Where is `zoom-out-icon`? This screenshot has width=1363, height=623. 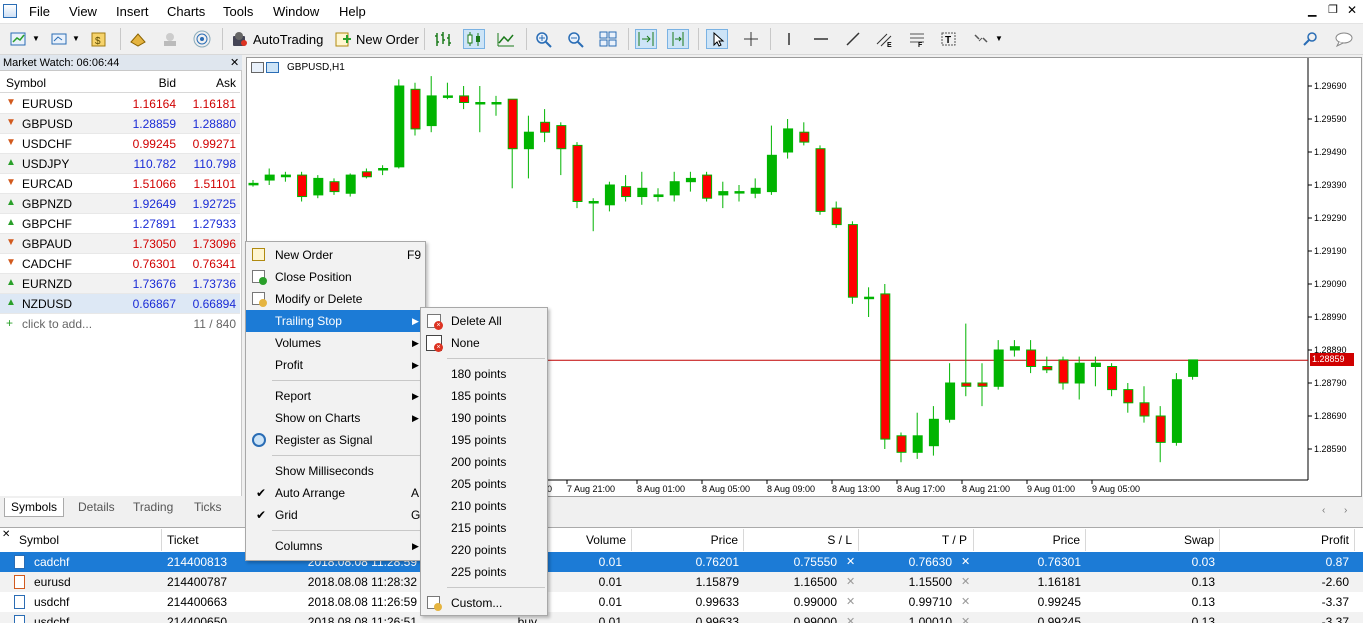 zoom-out-icon is located at coordinates (576, 39).